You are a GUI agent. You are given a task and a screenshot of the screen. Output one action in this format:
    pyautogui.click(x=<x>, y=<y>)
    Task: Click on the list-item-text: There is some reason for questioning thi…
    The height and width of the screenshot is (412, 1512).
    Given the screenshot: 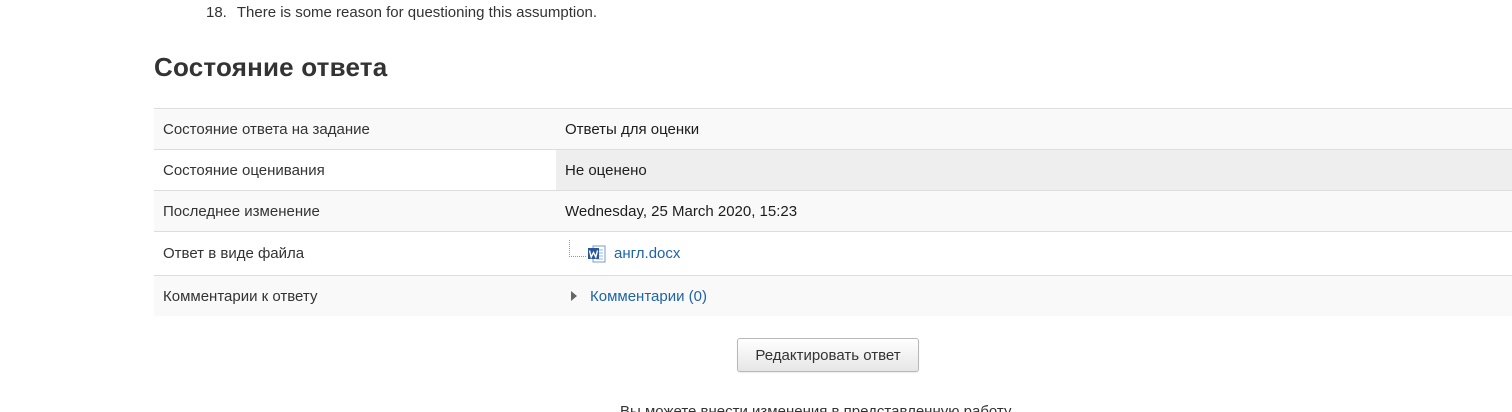 What is the action you would take?
    pyautogui.click(x=417, y=12)
    